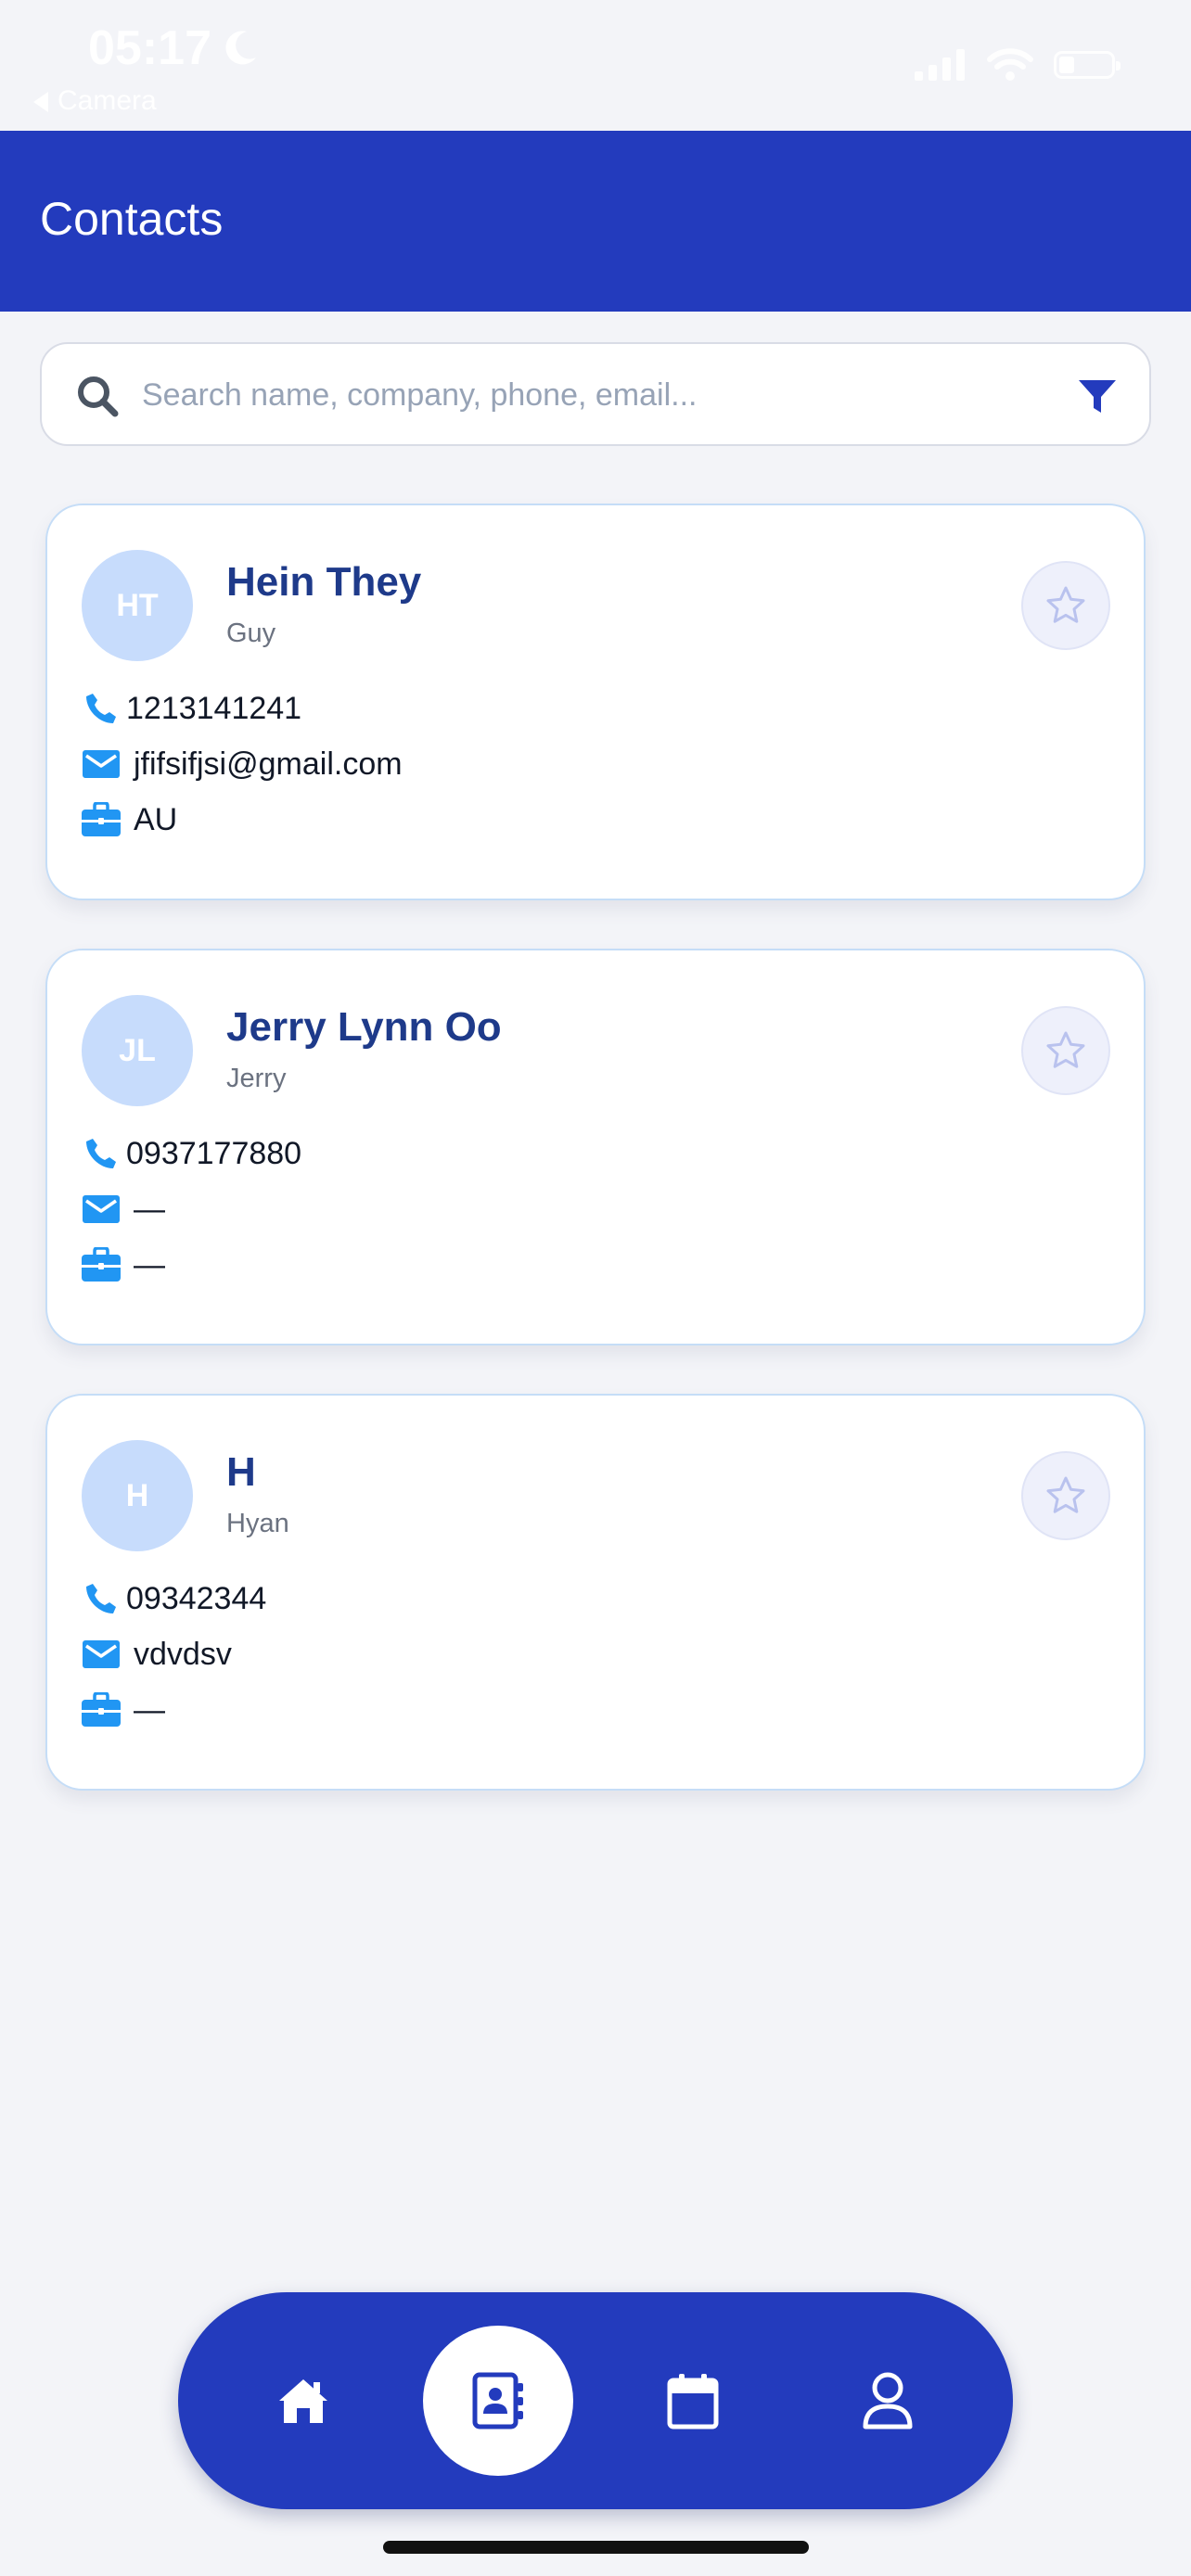 The width and height of the screenshot is (1191, 2576). What do you see at coordinates (137, 1495) in the screenshot?
I see `avatar: H` at bounding box center [137, 1495].